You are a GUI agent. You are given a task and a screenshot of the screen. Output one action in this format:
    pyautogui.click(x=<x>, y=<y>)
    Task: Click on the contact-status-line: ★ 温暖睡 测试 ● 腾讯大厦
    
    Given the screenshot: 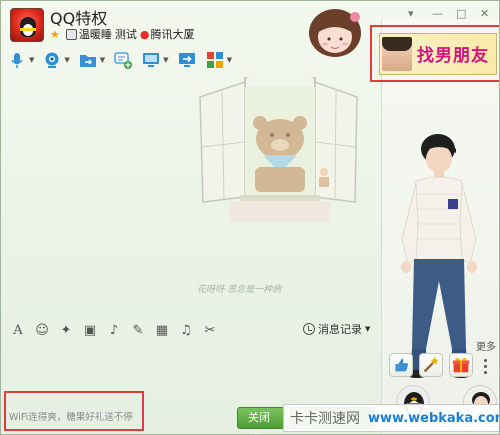 What is the action you would take?
    pyautogui.click(x=122, y=34)
    